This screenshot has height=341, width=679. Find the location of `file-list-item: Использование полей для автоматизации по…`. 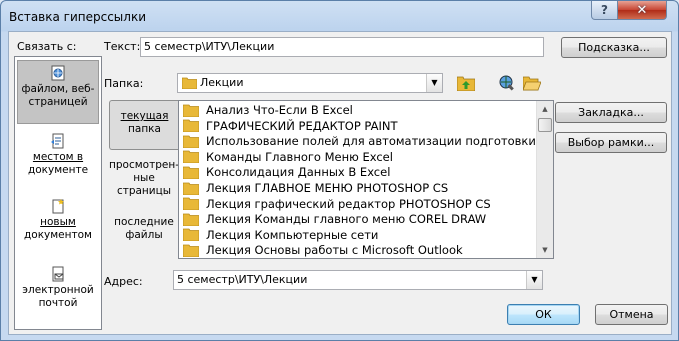

file-list-item: Использование полей для автоматизации по… is located at coordinates (368, 141).